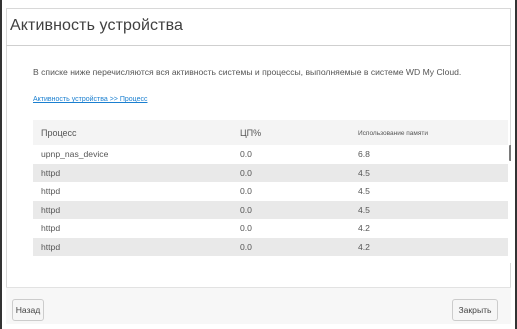 Image resolution: width=517 pixels, height=329 pixels. What do you see at coordinates (28, 310) in the screenshot?
I see `back-button: Назад` at bounding box center [28, 310].